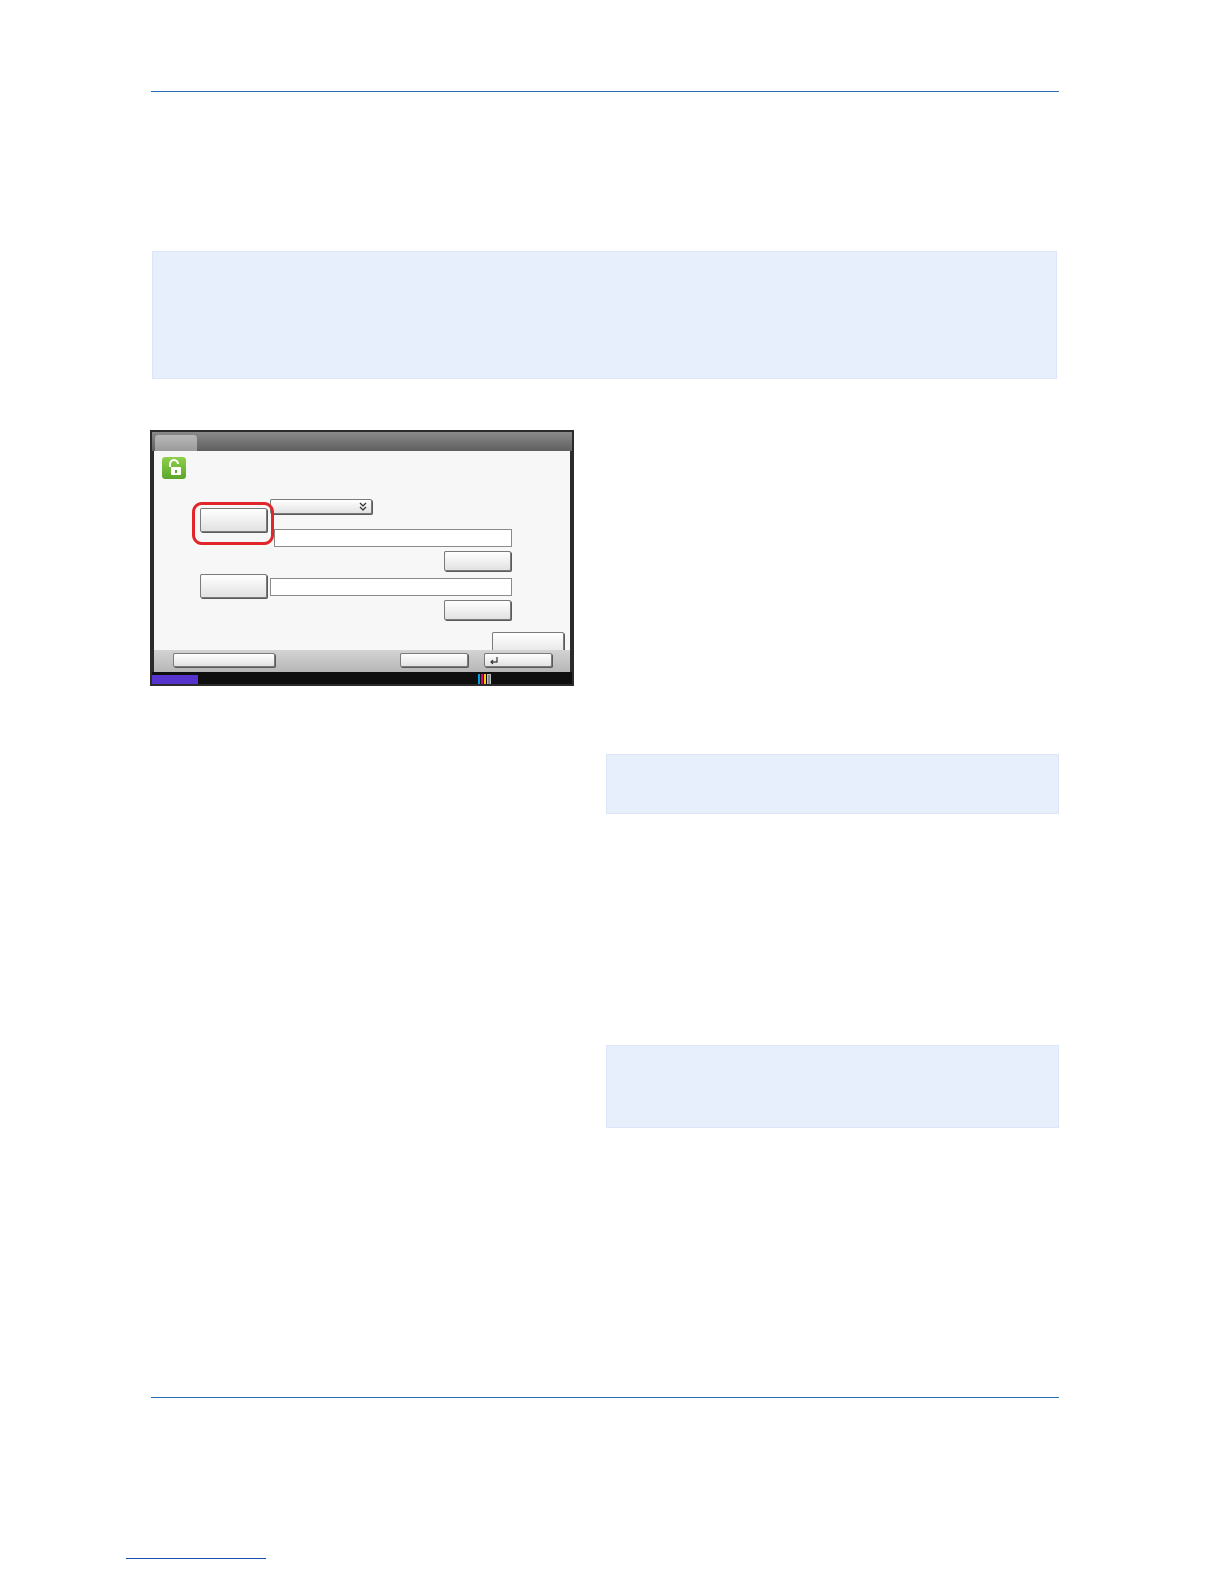 This screenshot has height=1584, width=1224. Describe the element at coordinates (518, 660) in the screenshot. I see `footer-ok-button` at that location.